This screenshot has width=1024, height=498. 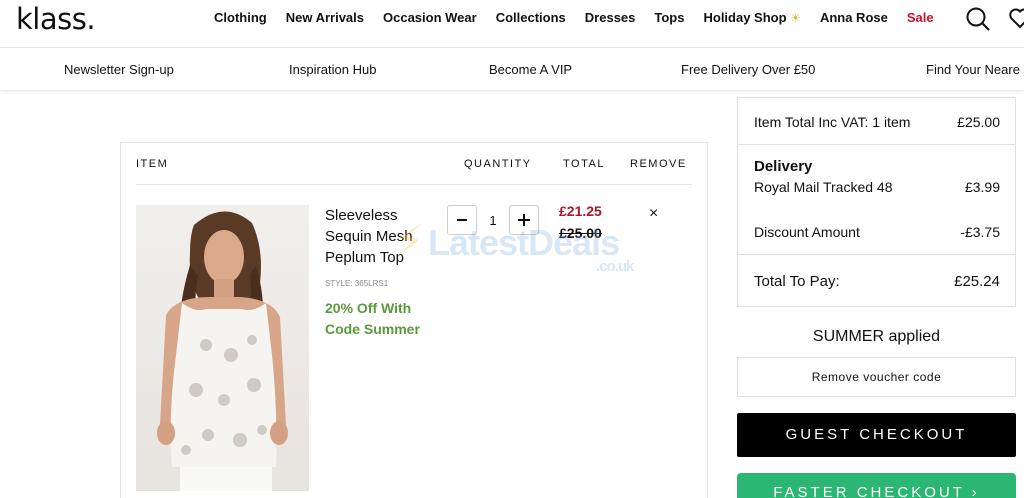 I want to click on total-label: Total To Pay:, so click(x=797, y=281).